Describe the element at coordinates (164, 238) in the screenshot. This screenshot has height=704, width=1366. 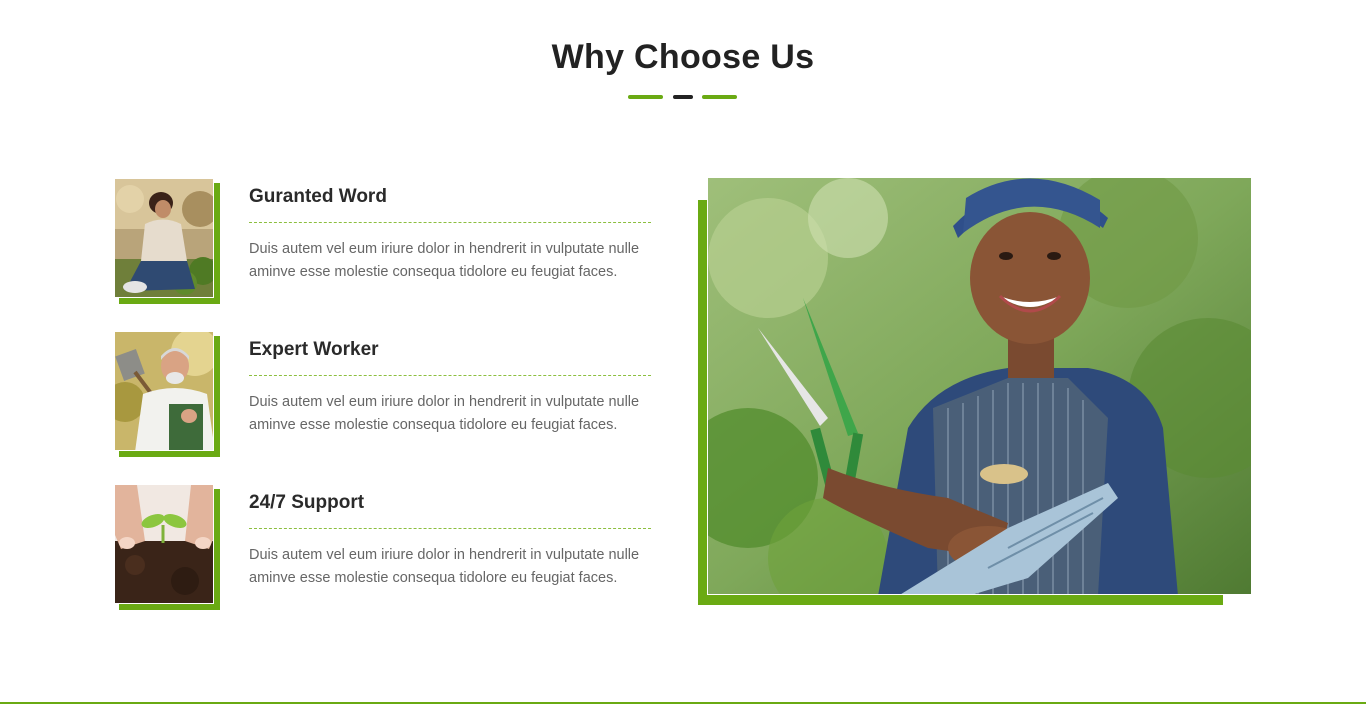
I see `woman-gardening-photo` at that location.